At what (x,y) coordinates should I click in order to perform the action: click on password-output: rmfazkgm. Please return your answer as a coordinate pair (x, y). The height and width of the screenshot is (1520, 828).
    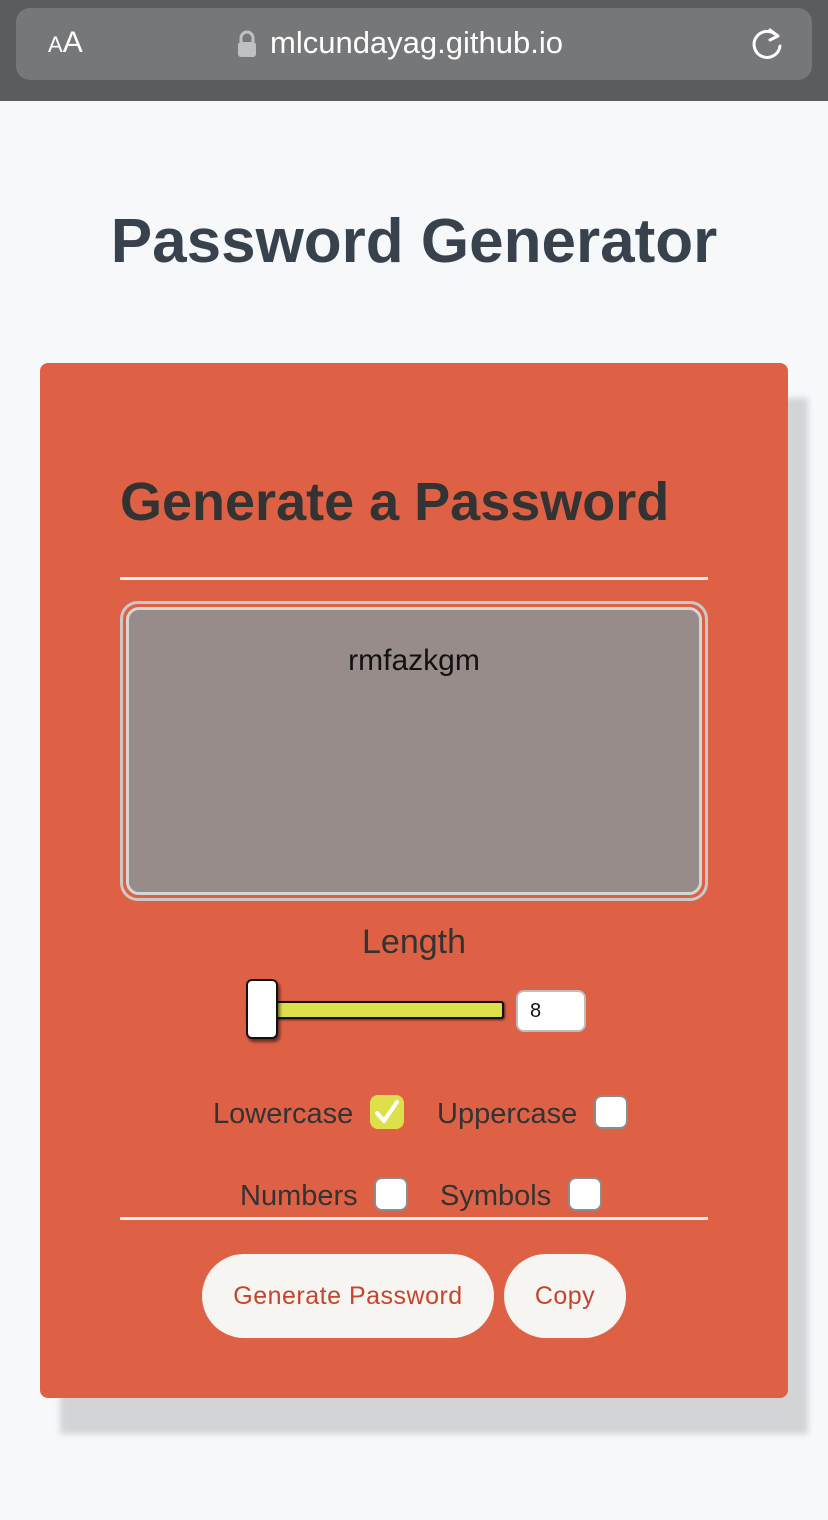
    Looking at the image, I should click on (414, 751).